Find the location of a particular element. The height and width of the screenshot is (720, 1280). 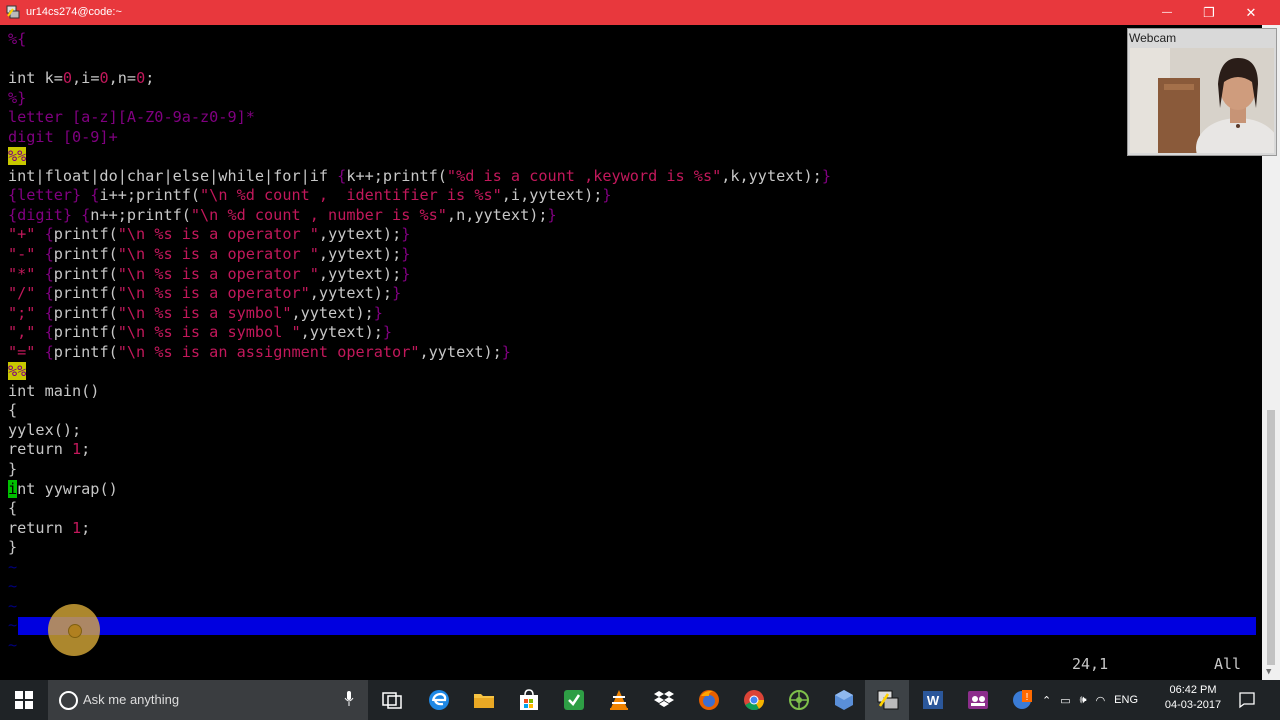

code-line: %% is located at coordinates (419, 157).